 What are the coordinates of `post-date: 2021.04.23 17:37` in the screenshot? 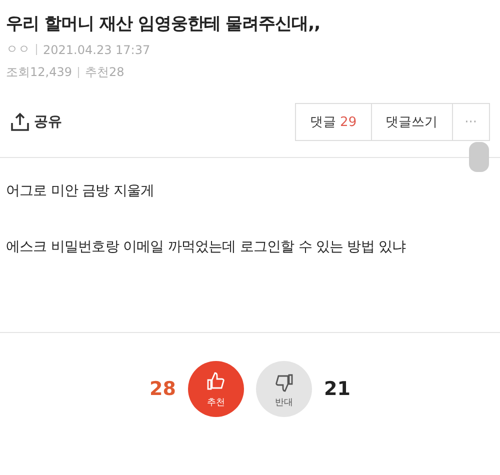 It's located at (96, 49).